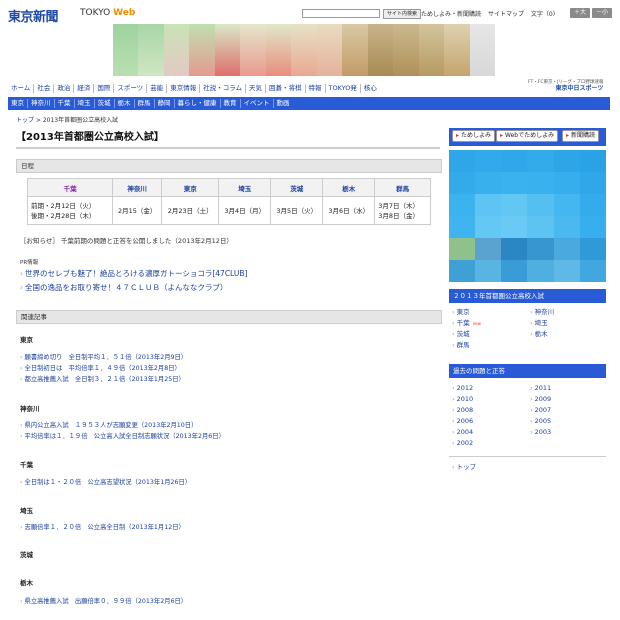 The image size is (620, 620). I want to click on sidebar-year-link: › 2004, so click(462, 432).